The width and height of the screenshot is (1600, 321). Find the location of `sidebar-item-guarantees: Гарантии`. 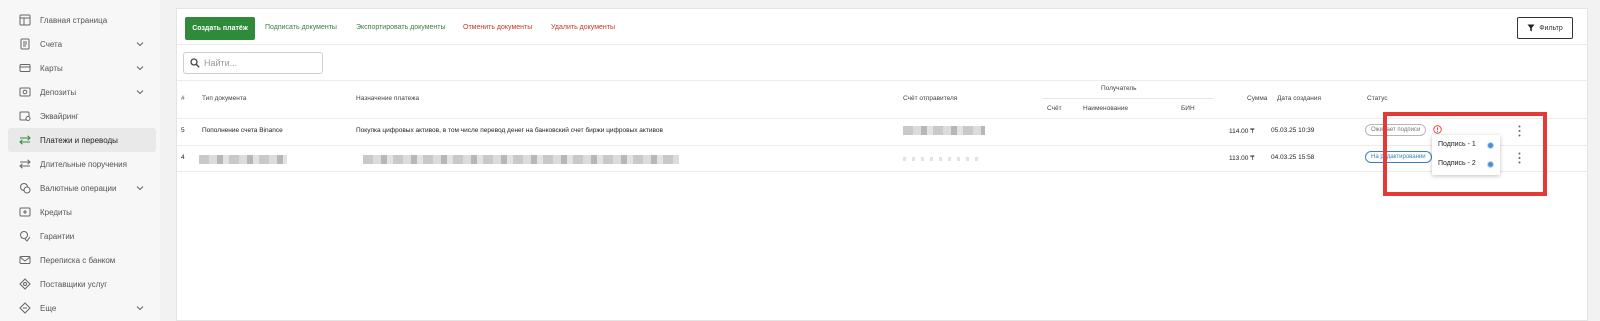

sidebar-item-guarantees: Гарантии is located at coordinates (82, 236).